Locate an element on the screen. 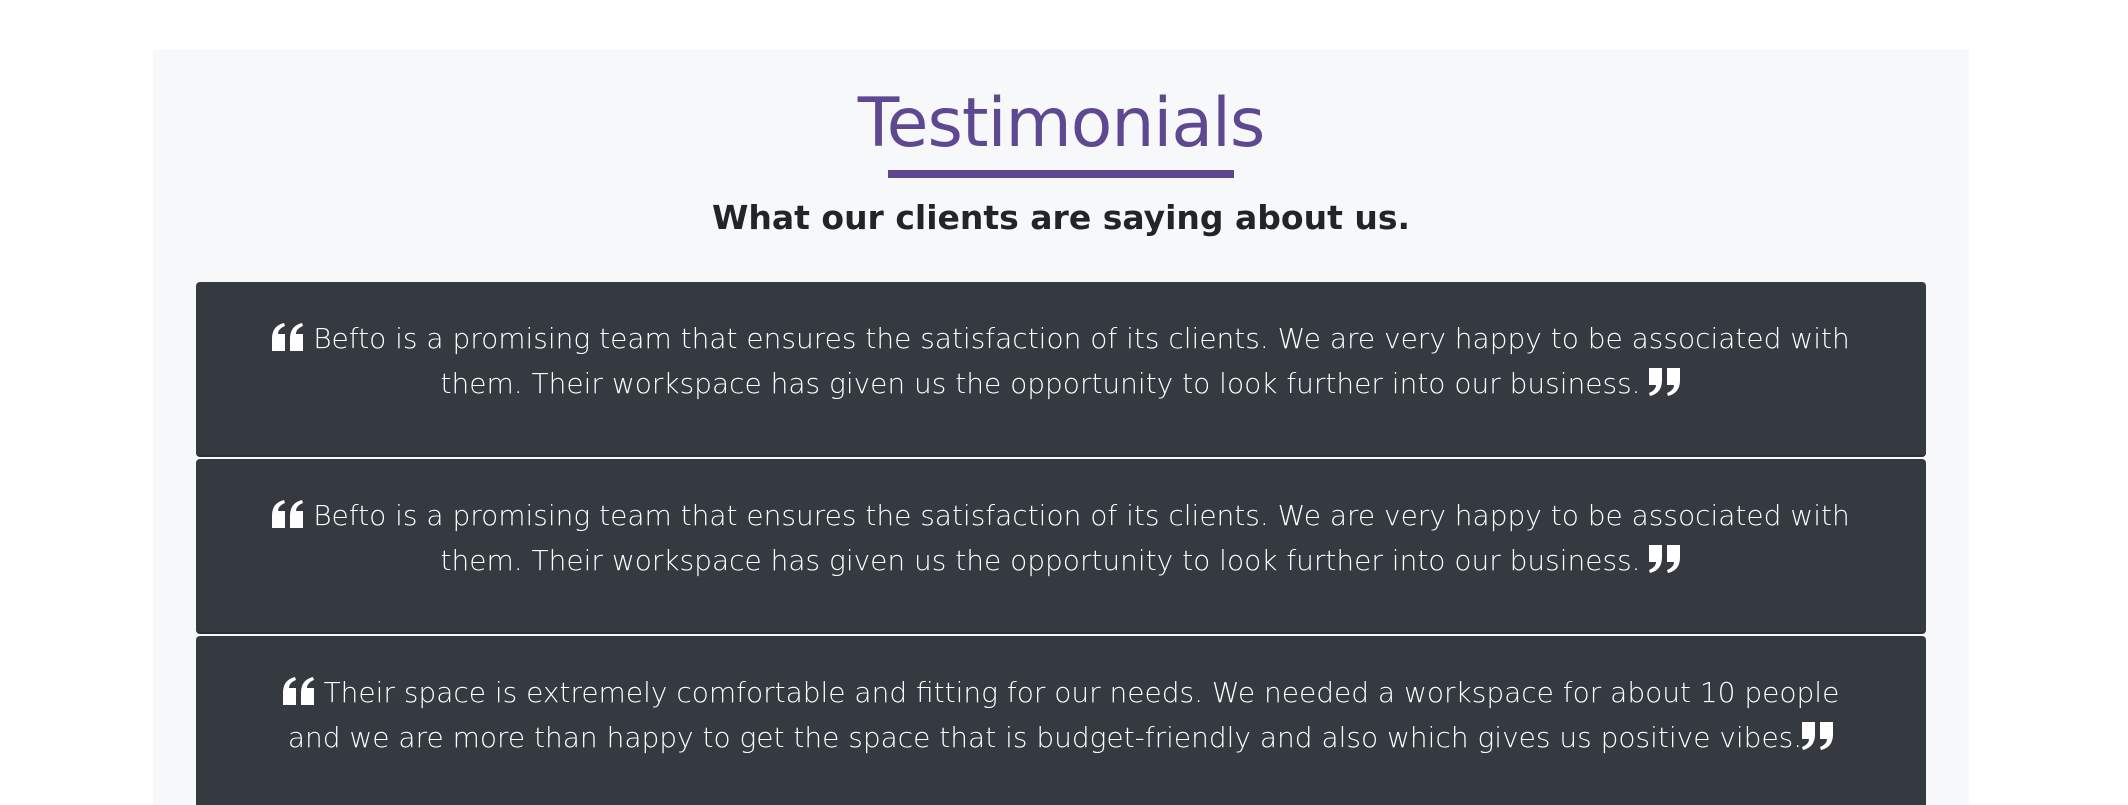  section-subtitle: What our clients are saying about us. is located at coordinates (1061, 217).